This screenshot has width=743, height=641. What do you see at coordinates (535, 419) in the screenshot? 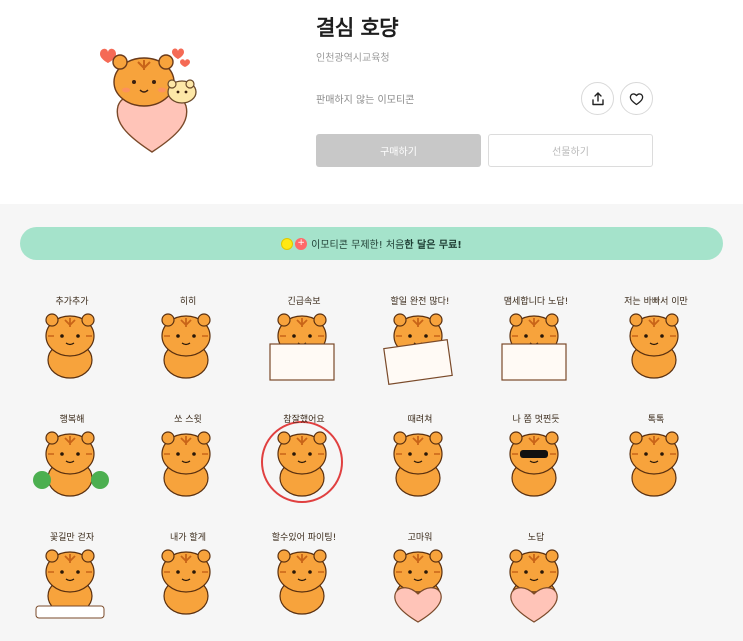
I see `sticker-caption: 나 쫌 멋찐듯` at bounding box center [535, 419].